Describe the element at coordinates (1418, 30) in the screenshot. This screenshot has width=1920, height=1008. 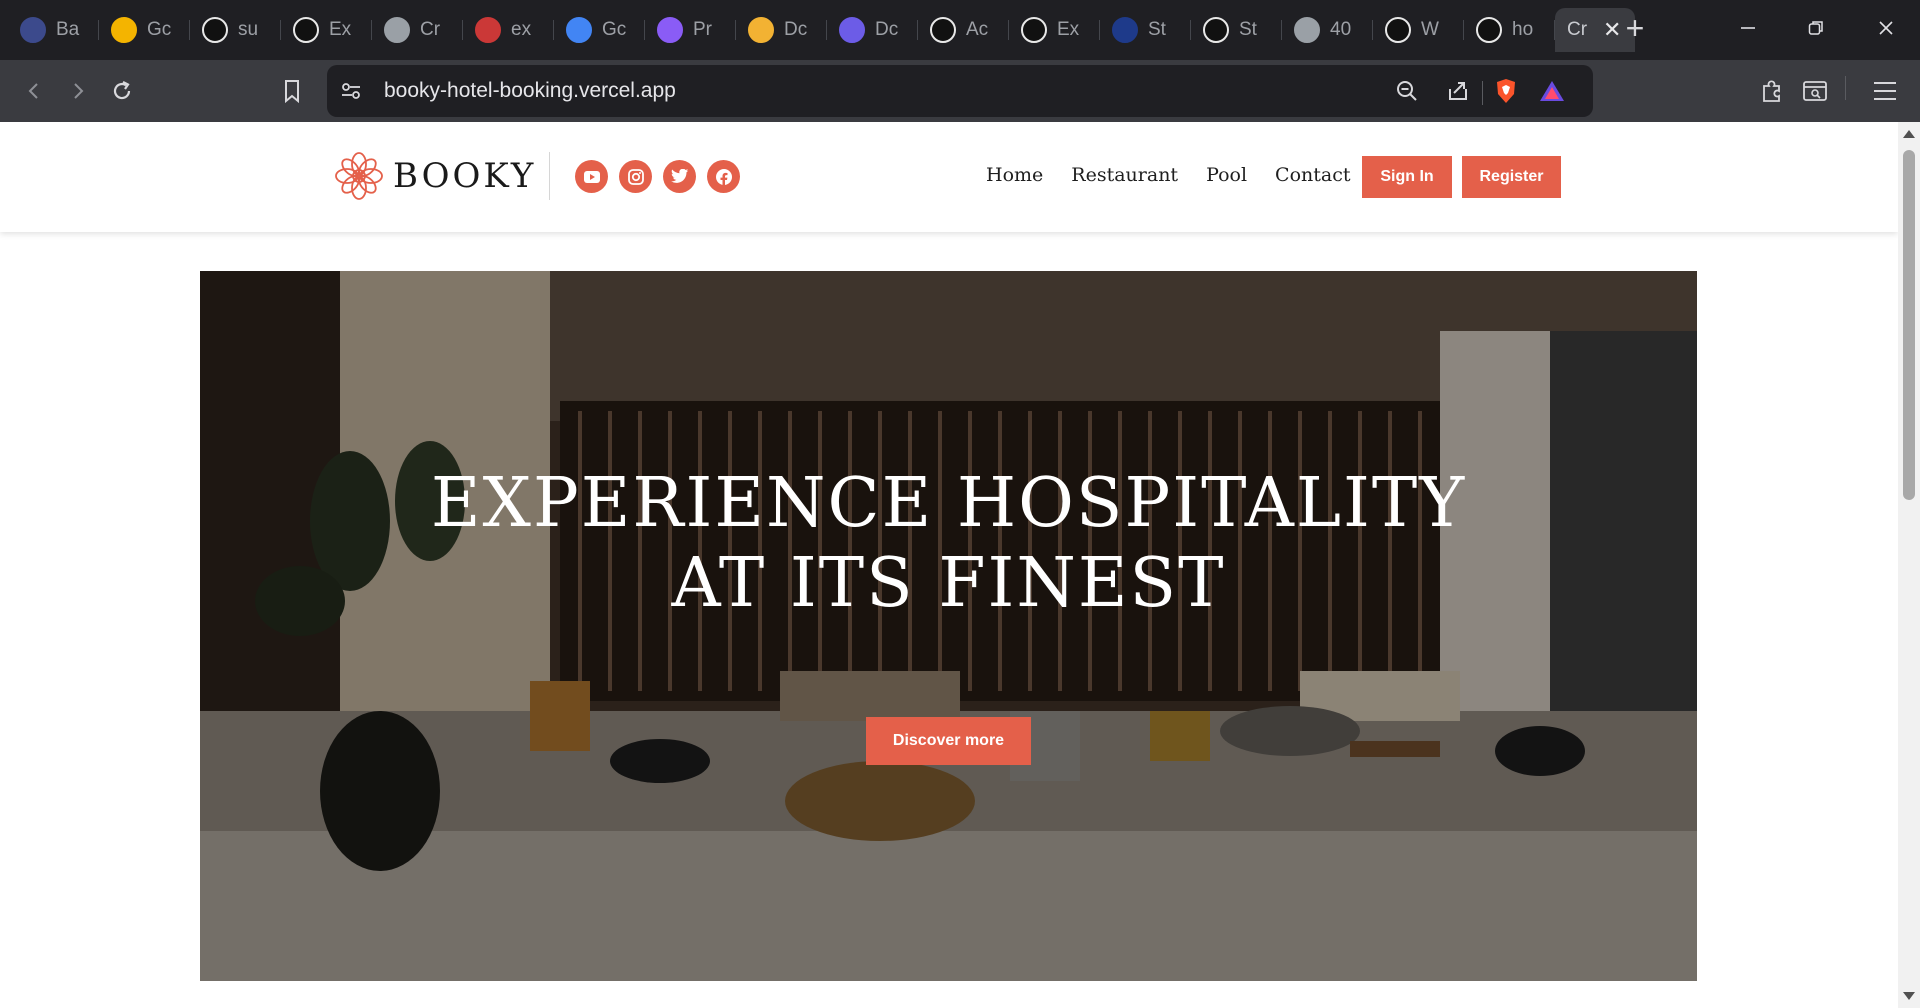
I see `browser-tab: W` at that location.